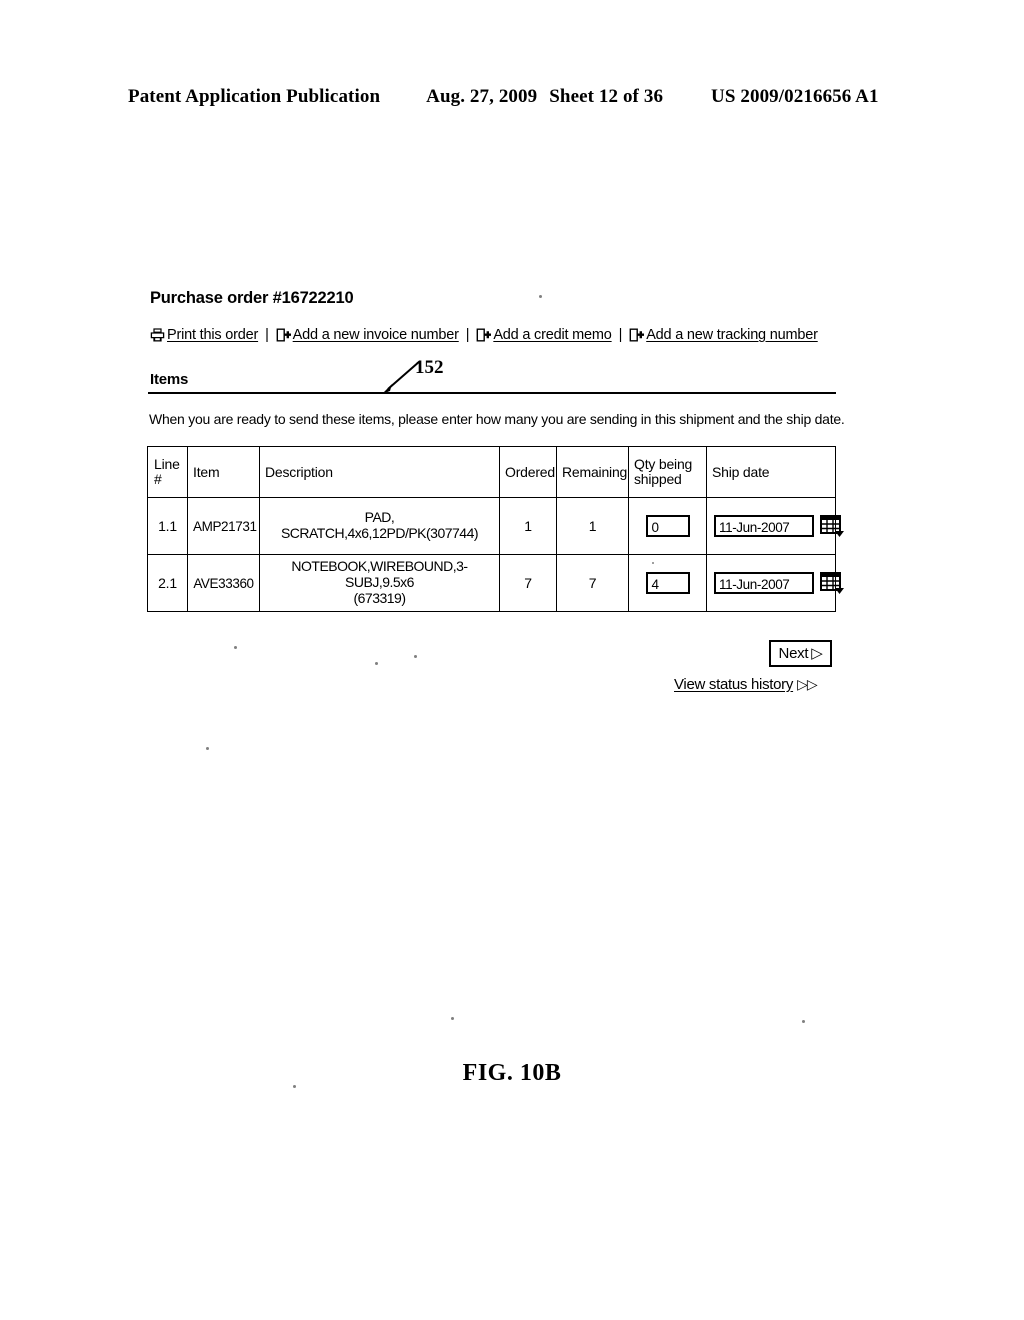  Describe the element at coordinates (807, 684) in the screenshot. I see `double-chevron-right-icon: ▷▷` at that location.